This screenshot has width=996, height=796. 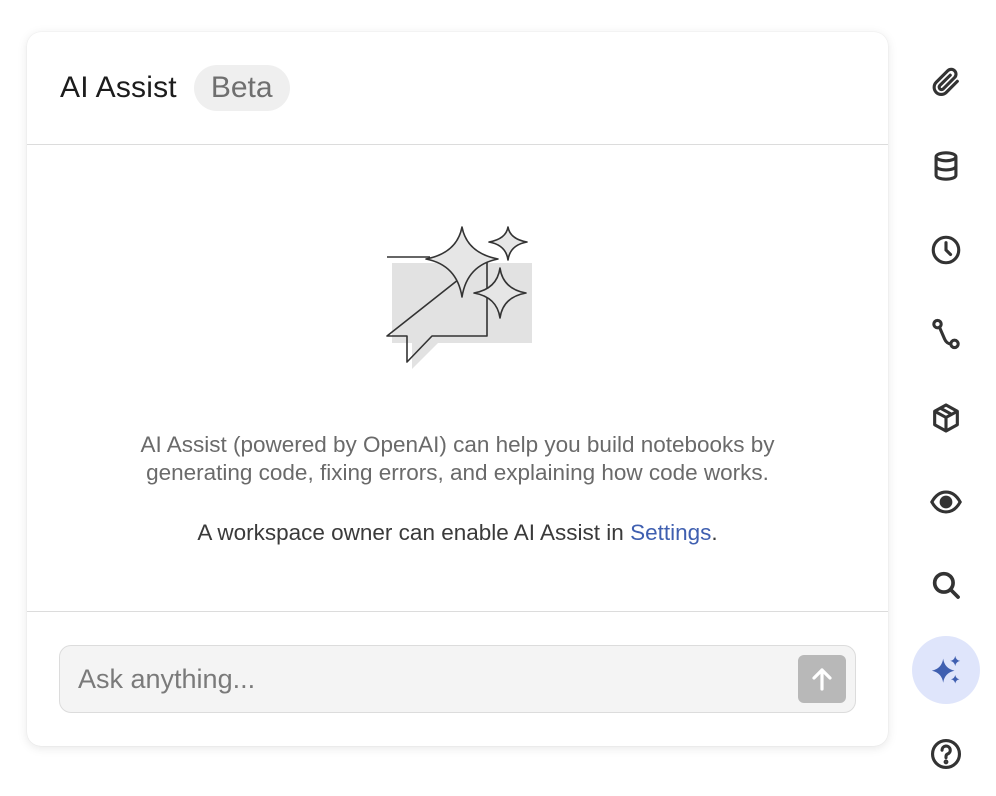 I want to click on rail-history-button, so click(x=946, y=250).